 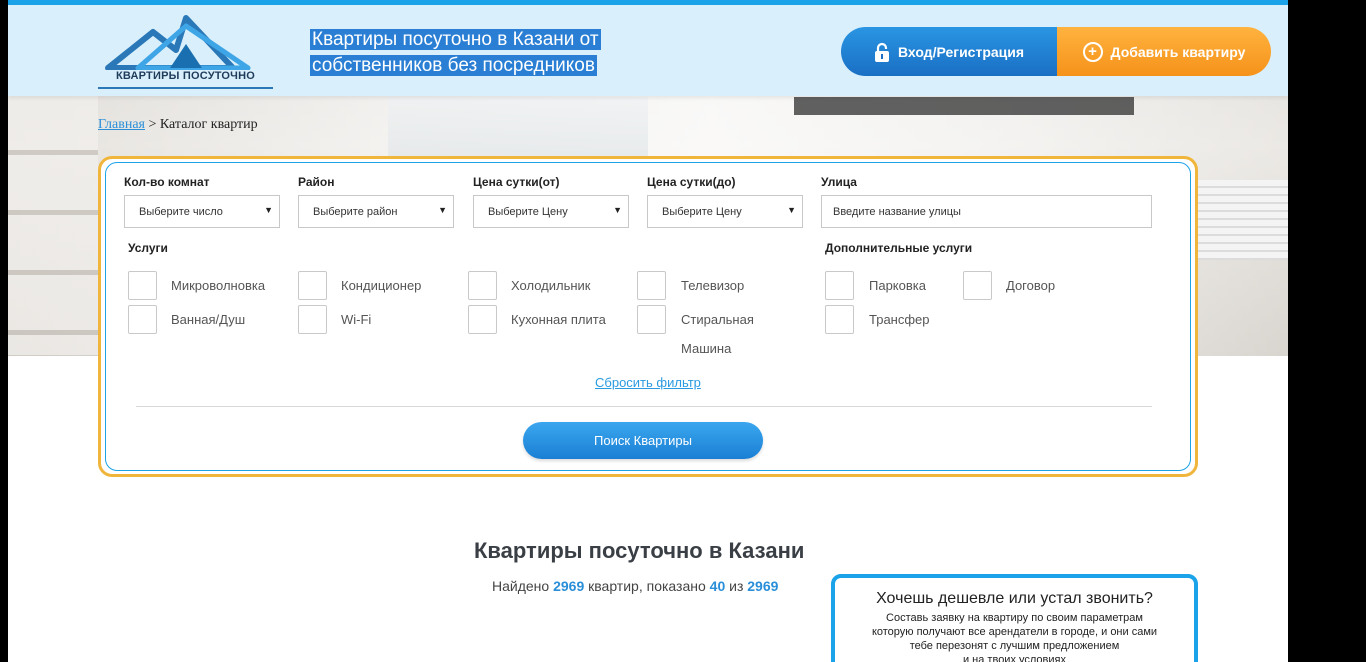 What do you see at coordinates (897, 285) in the screenshot?
I see `parking-label: Парковка` at bounding box center [897, 285].